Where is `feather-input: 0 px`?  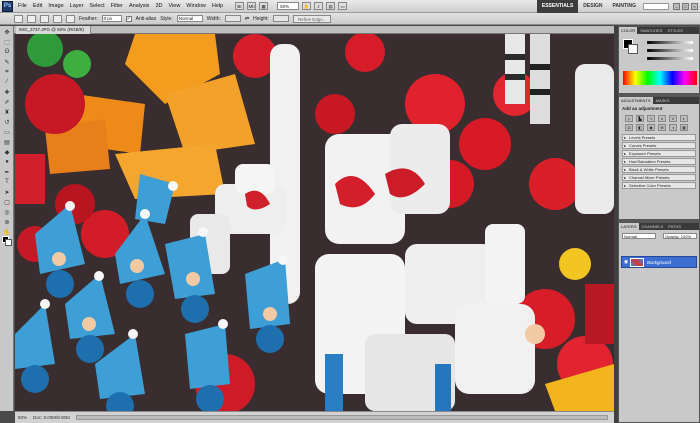 feather-input: 0 px is located at coordinates (111, 18).